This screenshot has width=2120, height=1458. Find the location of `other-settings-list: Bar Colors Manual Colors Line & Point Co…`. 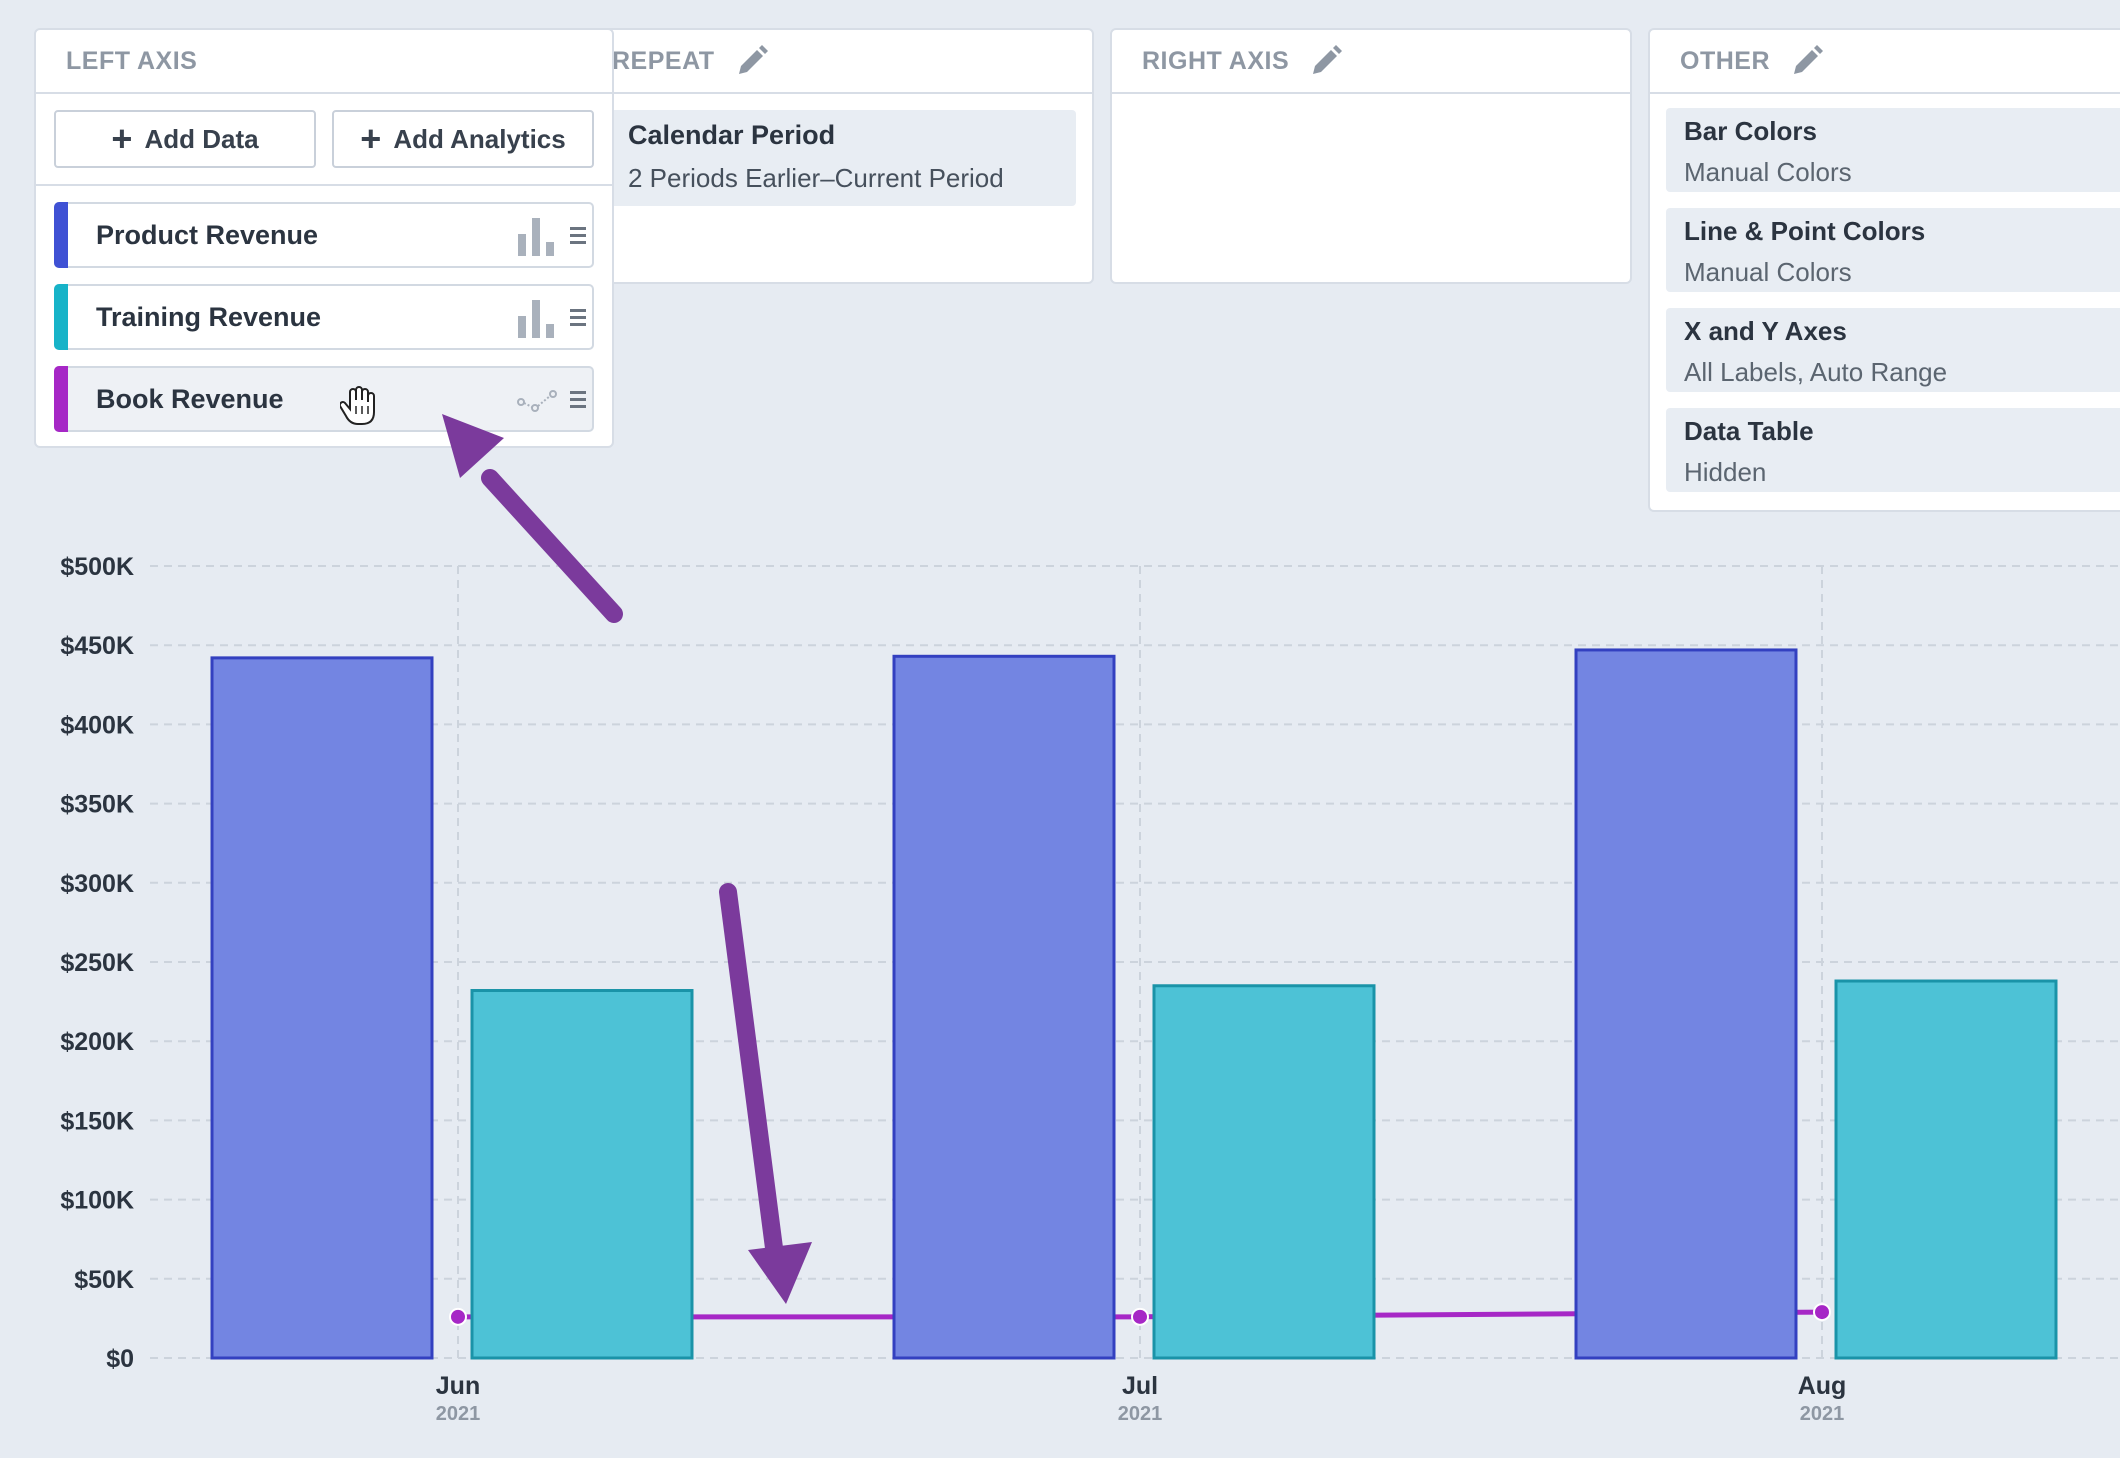

other-settings-list: Bar Colors Manual Colors Line & Point Co… is located at coordinates (1885, 293).